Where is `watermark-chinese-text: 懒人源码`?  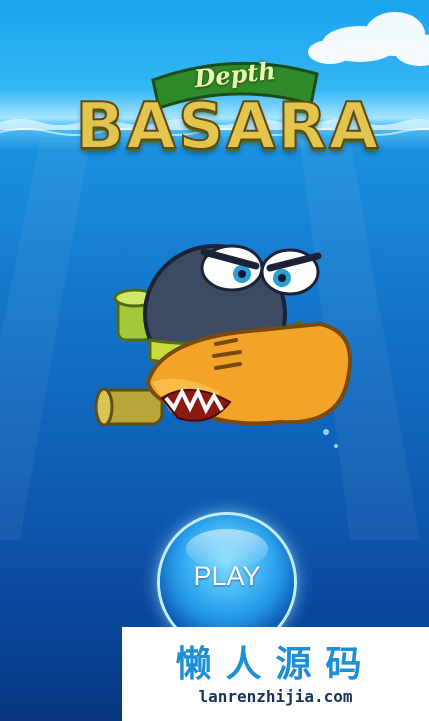 watermark-chinese-text: 懒人源码 is located at coordinates (275, 664).